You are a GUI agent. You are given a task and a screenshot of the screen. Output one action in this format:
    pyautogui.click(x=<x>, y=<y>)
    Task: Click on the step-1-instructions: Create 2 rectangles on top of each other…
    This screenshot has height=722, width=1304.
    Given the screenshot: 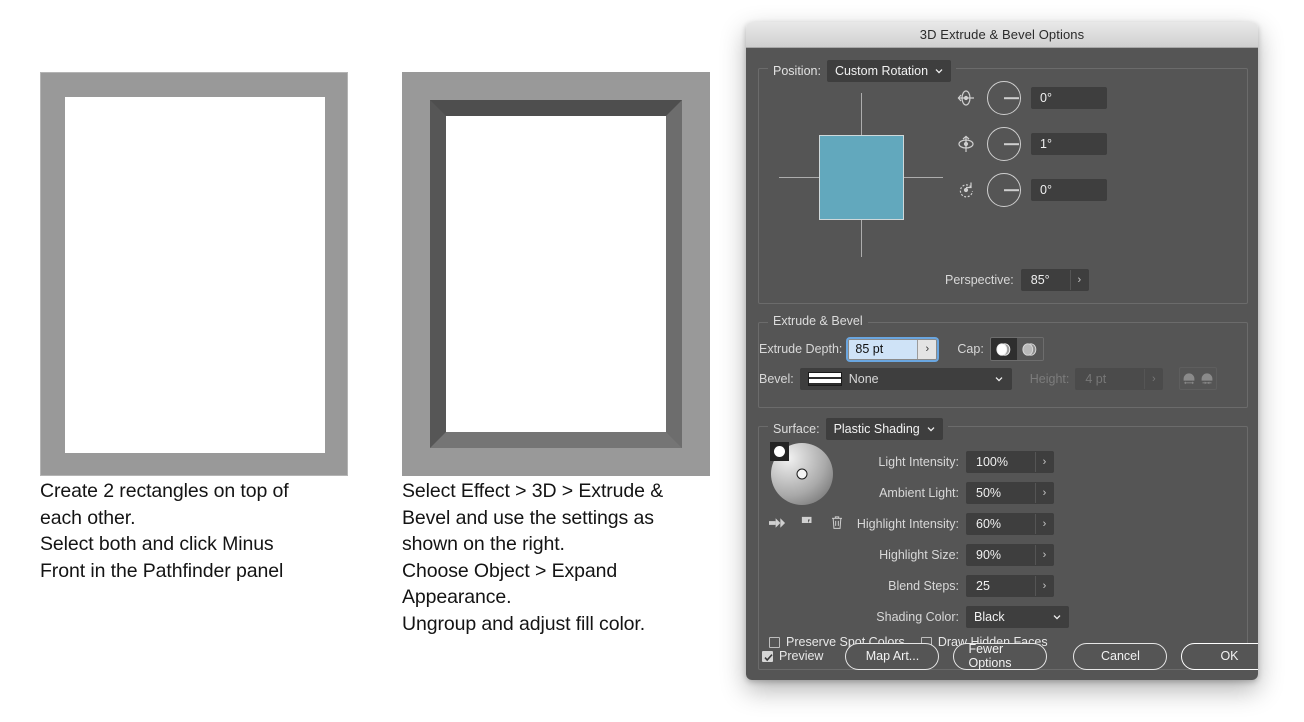 What is the action you would take?
    pyautogui.click(x=164, y=531)
    